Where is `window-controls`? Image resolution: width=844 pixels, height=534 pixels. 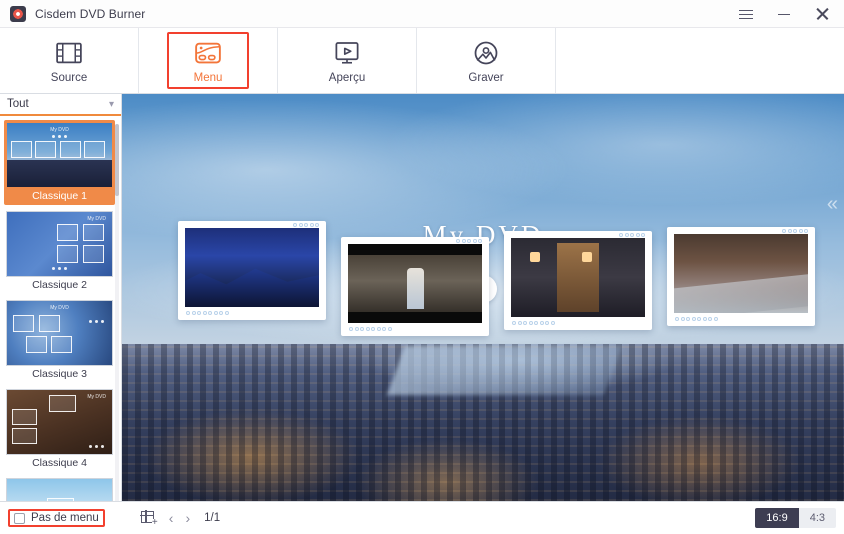
window-controls is located at coordinates (786, 14).